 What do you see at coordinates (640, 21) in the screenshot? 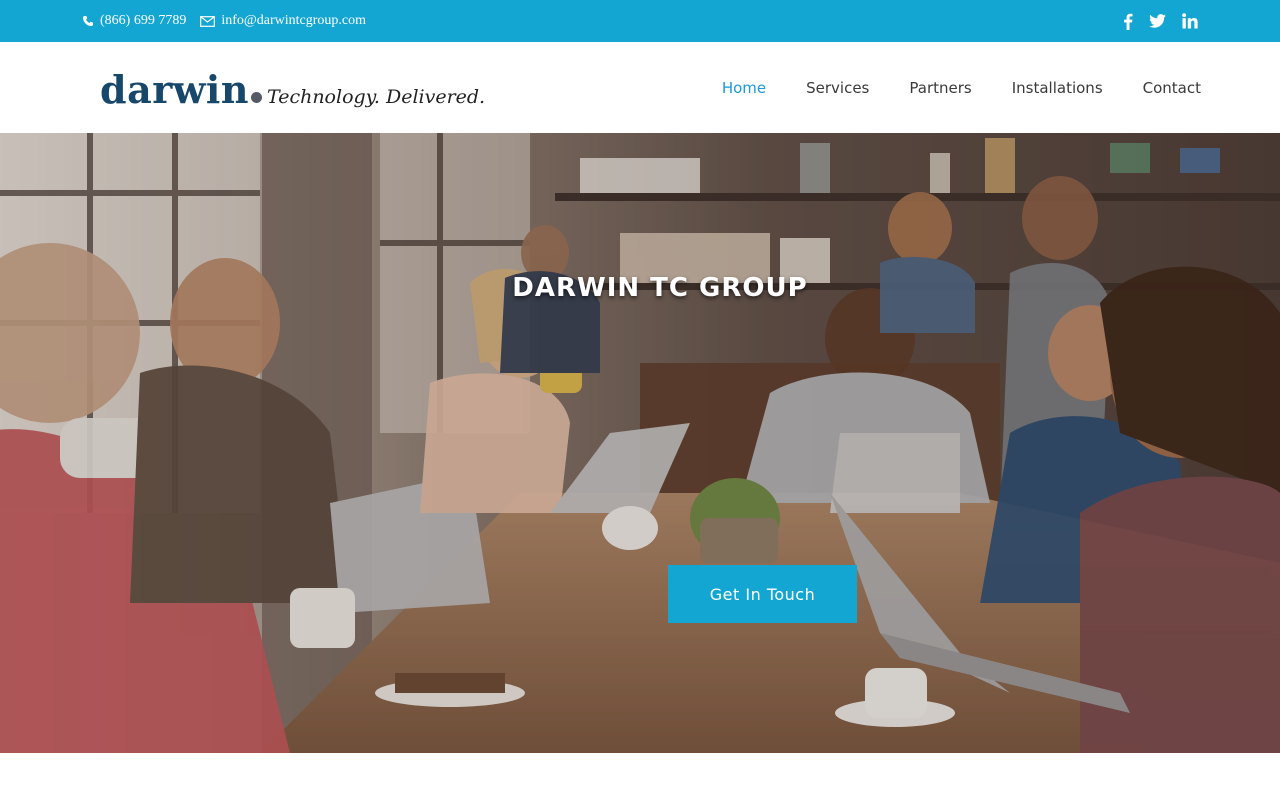
I see `top-bar: (866) 699 7789 info@darwintcgroup.com` at bounding box center [640, 21].